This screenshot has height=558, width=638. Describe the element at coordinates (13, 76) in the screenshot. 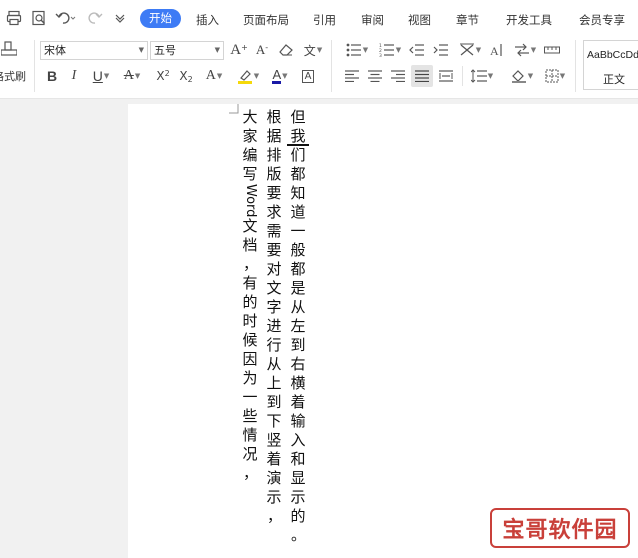

I see `format-painter-label: 格式刷` at that location.